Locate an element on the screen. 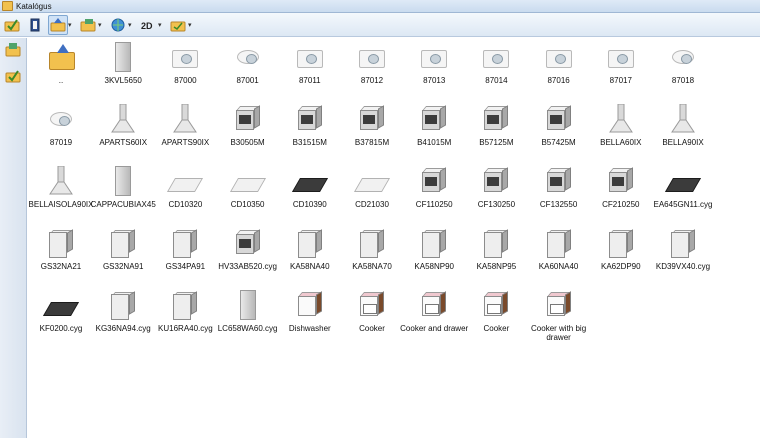  folder-view-icon is located at coordinates (178, 26).